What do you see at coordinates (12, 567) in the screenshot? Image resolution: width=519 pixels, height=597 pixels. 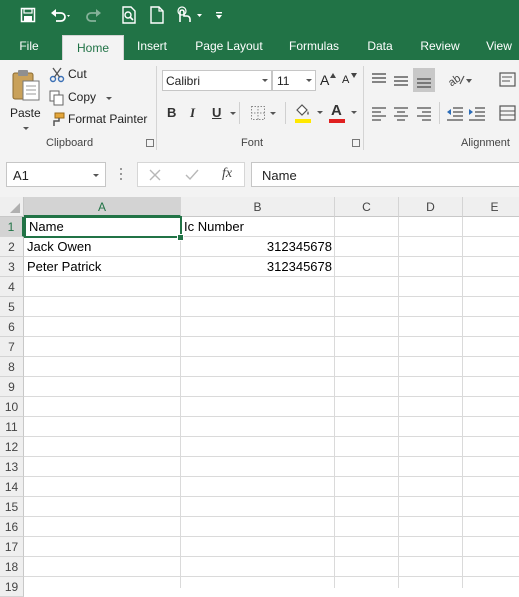 I see `row-header-18: 18` at bounding box center [12, 567].